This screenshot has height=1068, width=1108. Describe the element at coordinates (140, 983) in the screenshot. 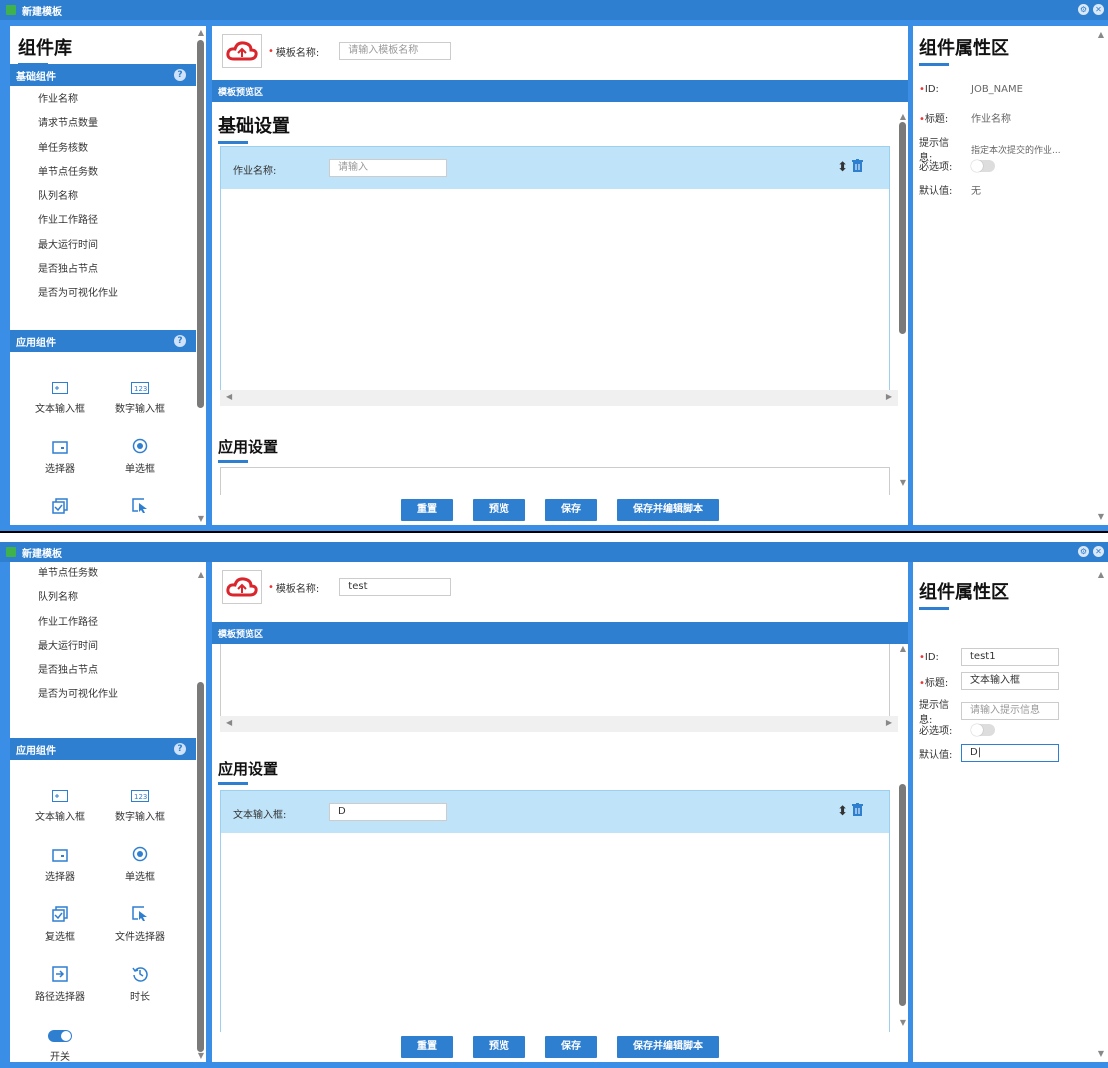

I see `component-duration: 时长` at that location.